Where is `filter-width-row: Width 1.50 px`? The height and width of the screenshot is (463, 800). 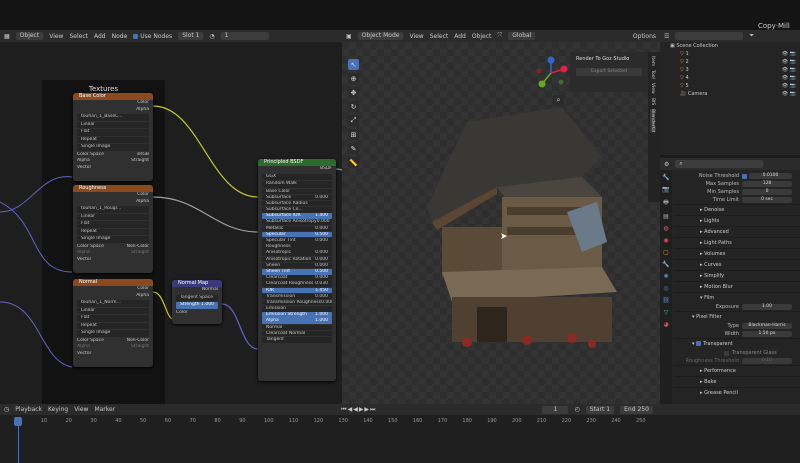
filter-width-row: Width 1.50 px is located at coordinates (737, 334).